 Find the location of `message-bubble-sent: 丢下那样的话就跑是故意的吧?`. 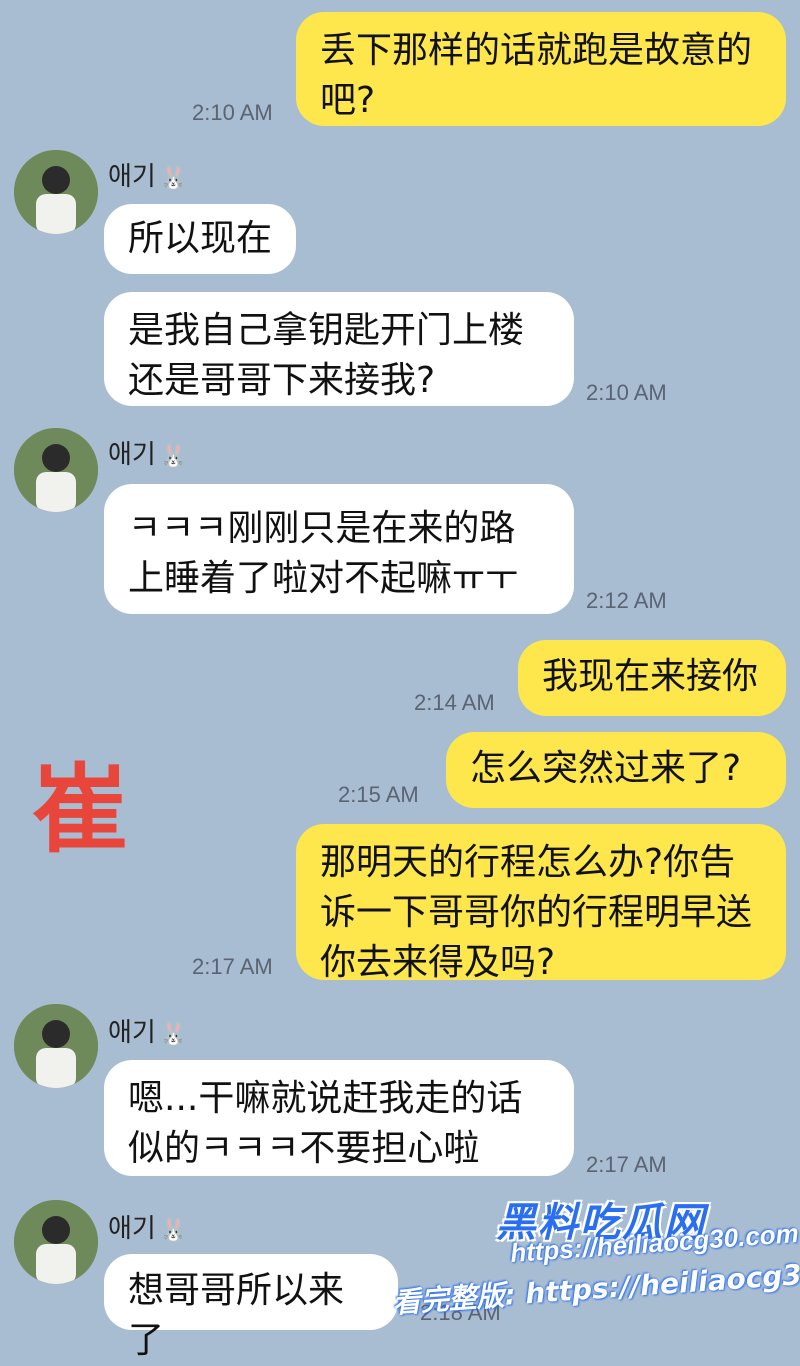

message-bubble-sent: 丢下那样的话就跑是故意的吧? is located at coordinates (541, 69).